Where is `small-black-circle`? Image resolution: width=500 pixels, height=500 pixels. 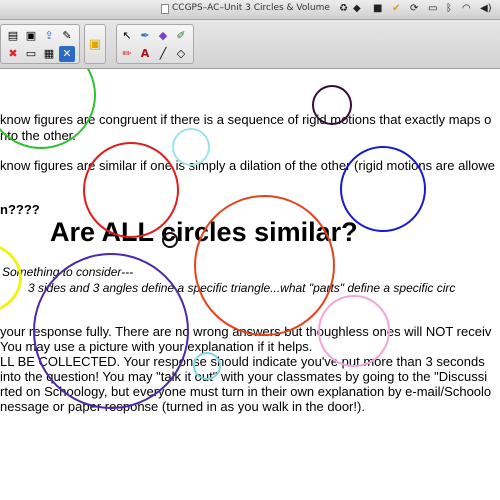
small-black-circle is located at coordinates (170, 240).